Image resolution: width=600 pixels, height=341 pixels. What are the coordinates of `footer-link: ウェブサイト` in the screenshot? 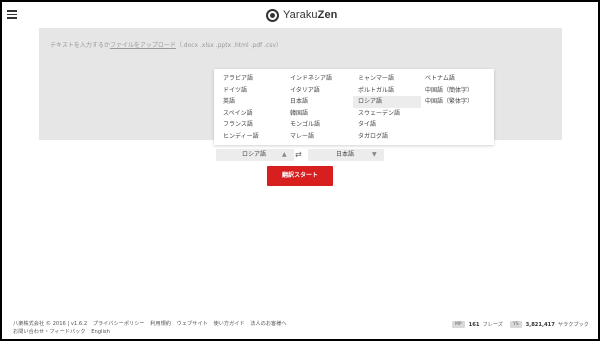 It's located at (192, 324).